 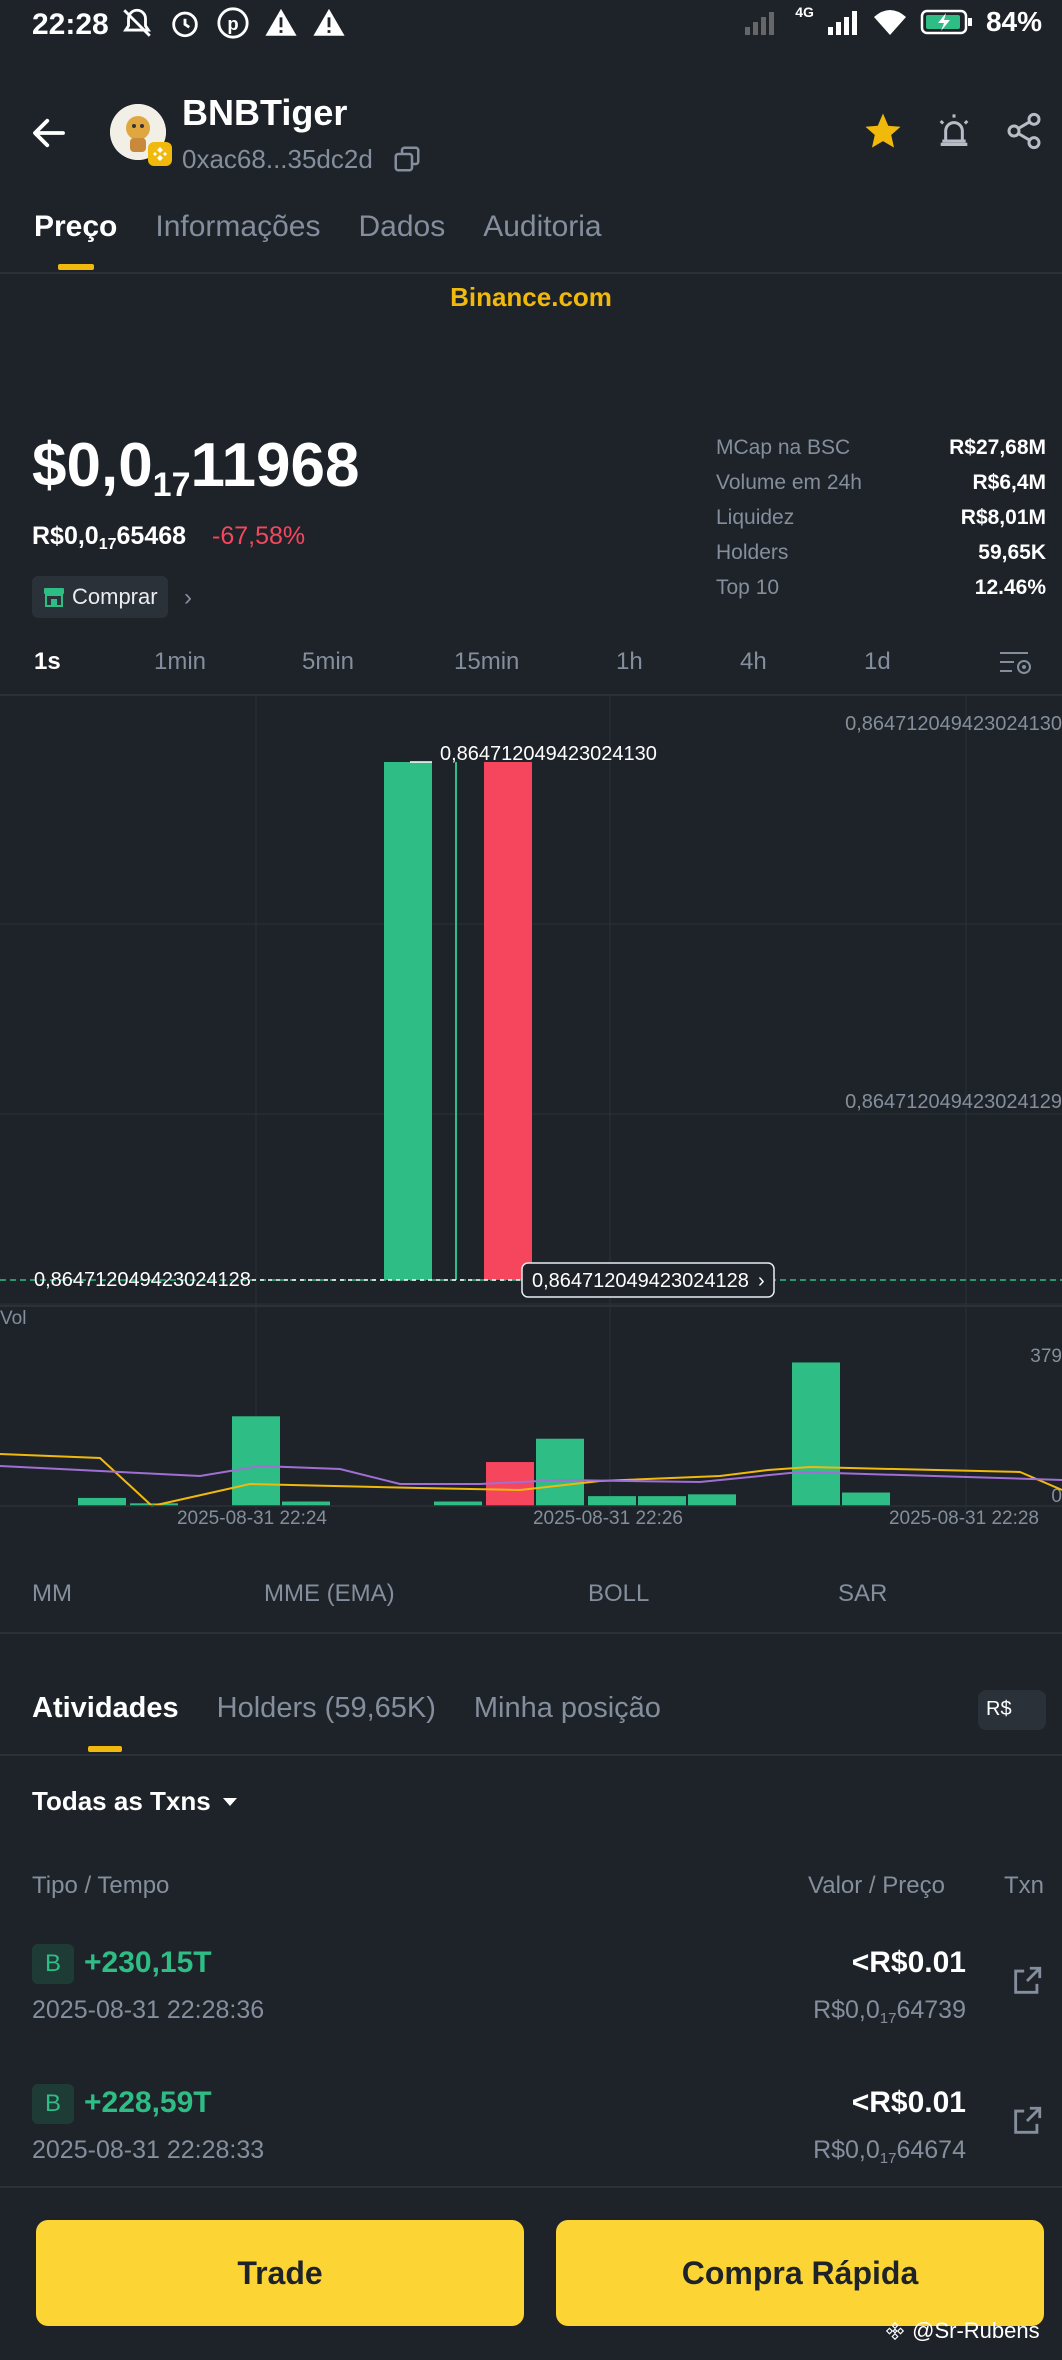 I want to click on x-axis-label: 2025-08-31 22:26, so click(x=608, y=1518).